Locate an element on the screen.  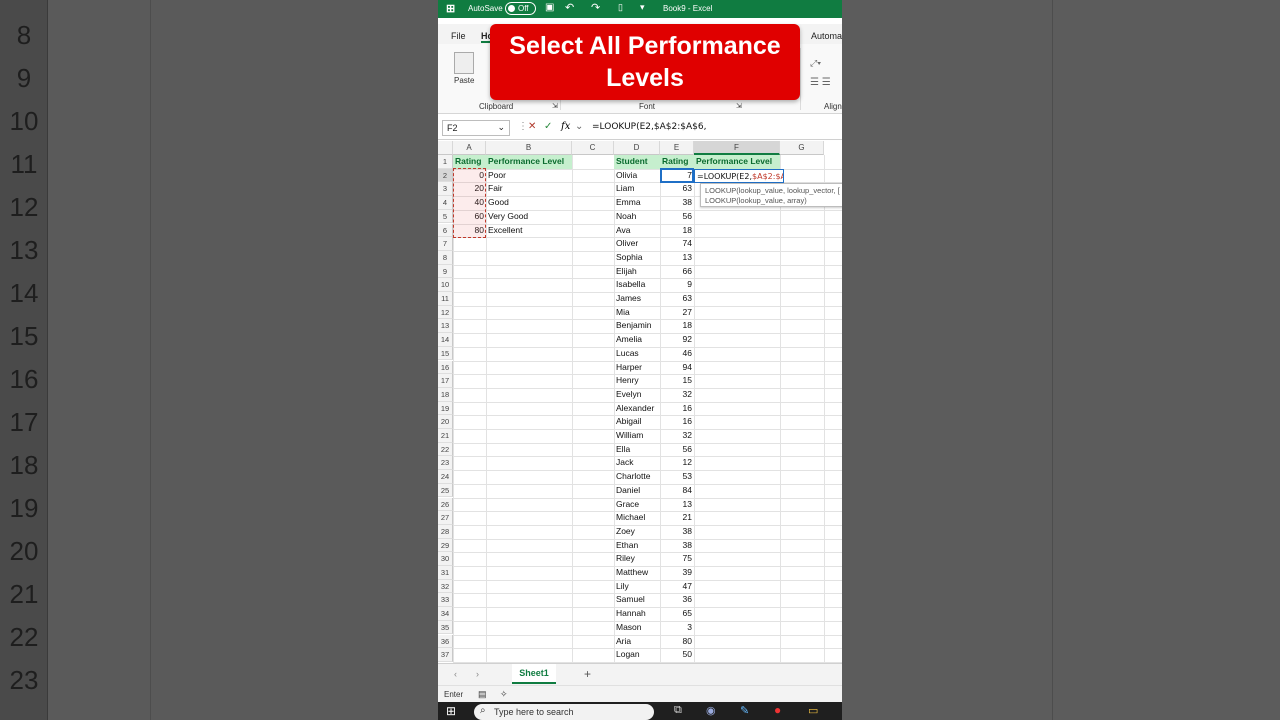
student-name-cell: Zoey is located at coordinates (637, 532).